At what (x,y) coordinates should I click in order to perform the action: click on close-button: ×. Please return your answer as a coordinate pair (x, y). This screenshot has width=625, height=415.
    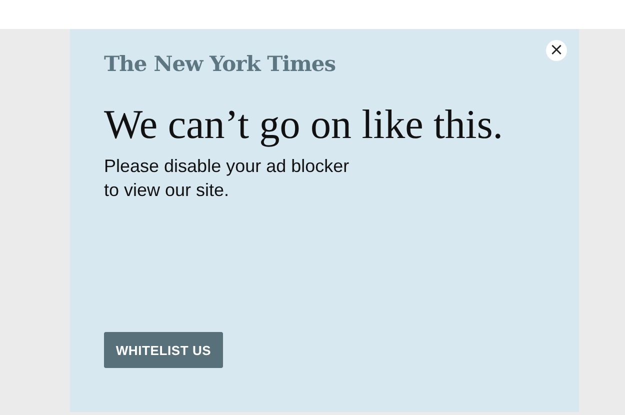
    Looking at the image, I should click on (556, 50).